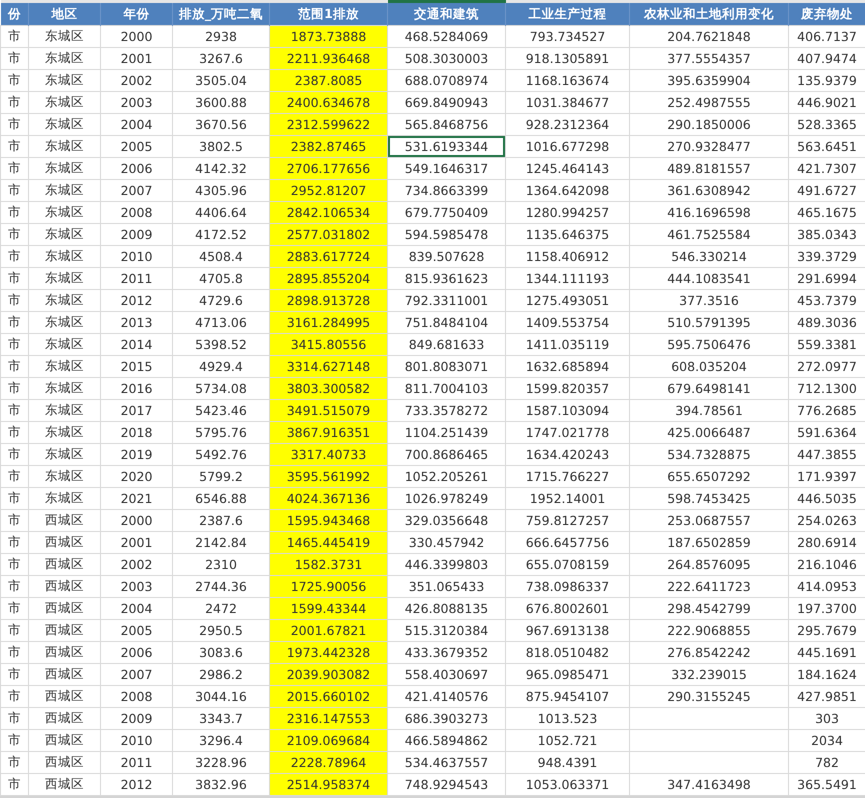  I want to click on table-cell: 2744.36, so click(221, 587).